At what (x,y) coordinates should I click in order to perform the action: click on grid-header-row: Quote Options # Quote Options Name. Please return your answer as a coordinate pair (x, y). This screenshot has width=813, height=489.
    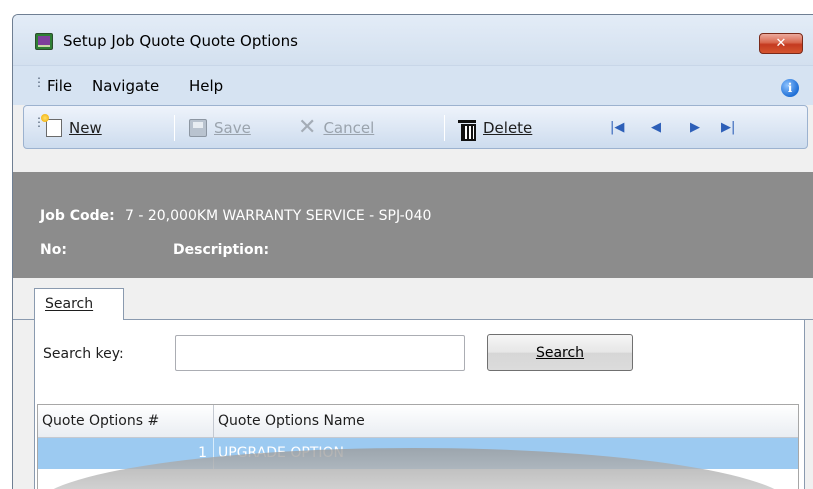
    Looking at the image, I should click on (418, 421).